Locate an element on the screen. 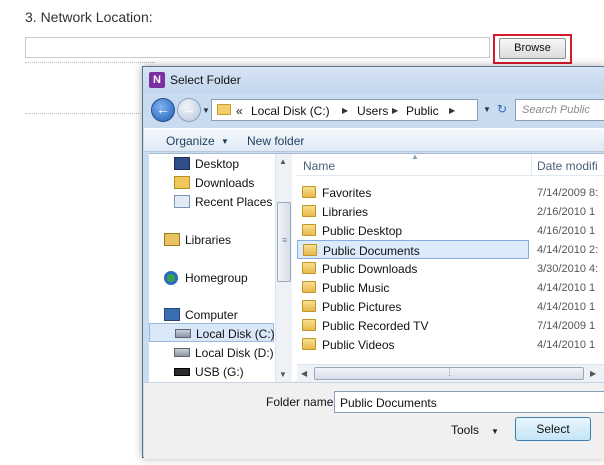  address-overflow-chevron: « is located at coordinates (239, 111).